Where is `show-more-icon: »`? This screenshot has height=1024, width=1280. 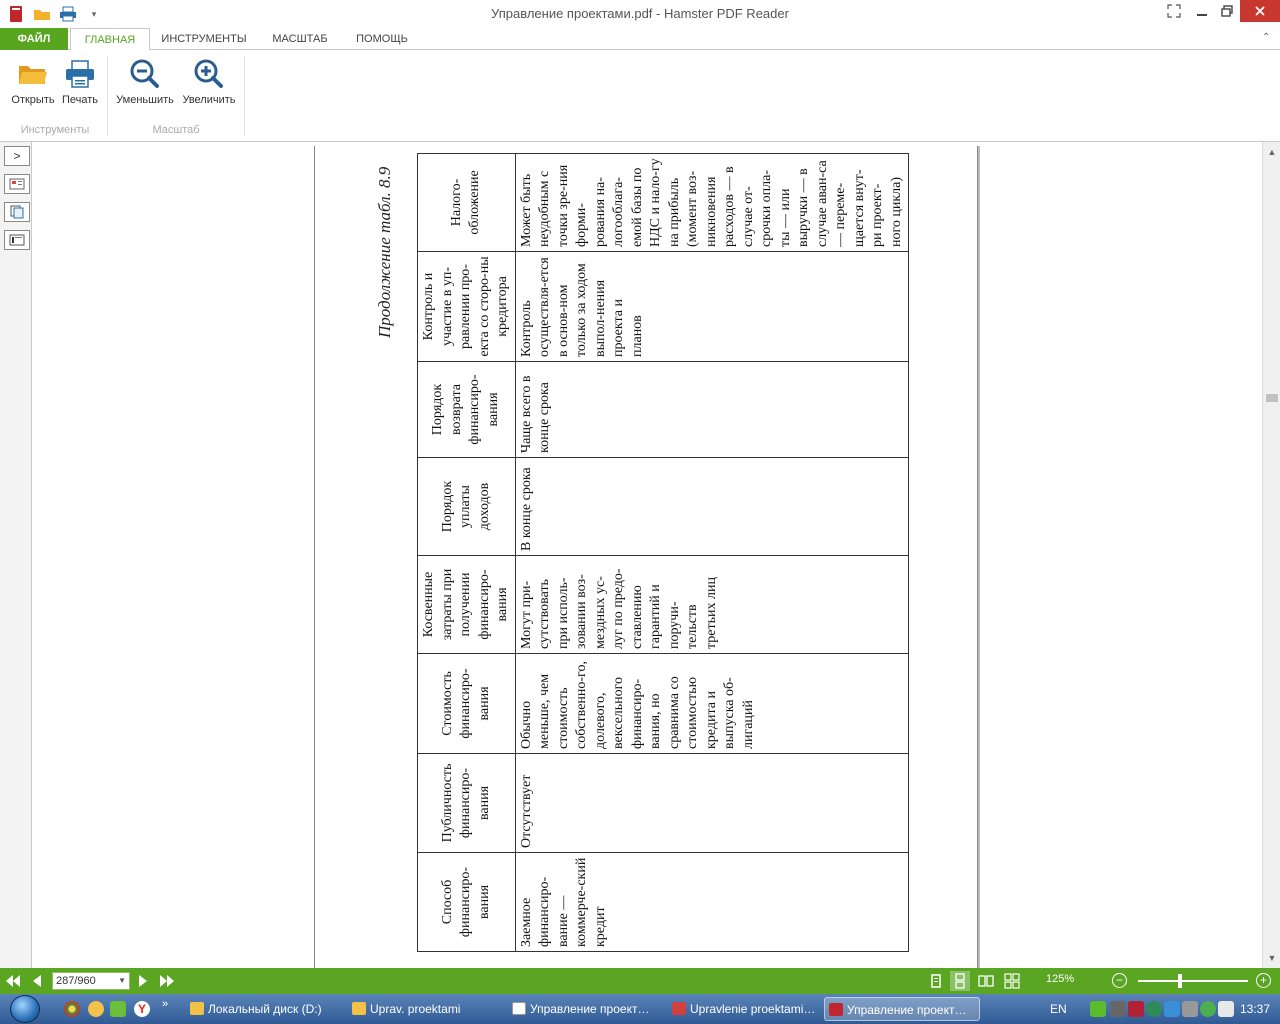
show-more-icon: » is located at coordinates (165, 1004).